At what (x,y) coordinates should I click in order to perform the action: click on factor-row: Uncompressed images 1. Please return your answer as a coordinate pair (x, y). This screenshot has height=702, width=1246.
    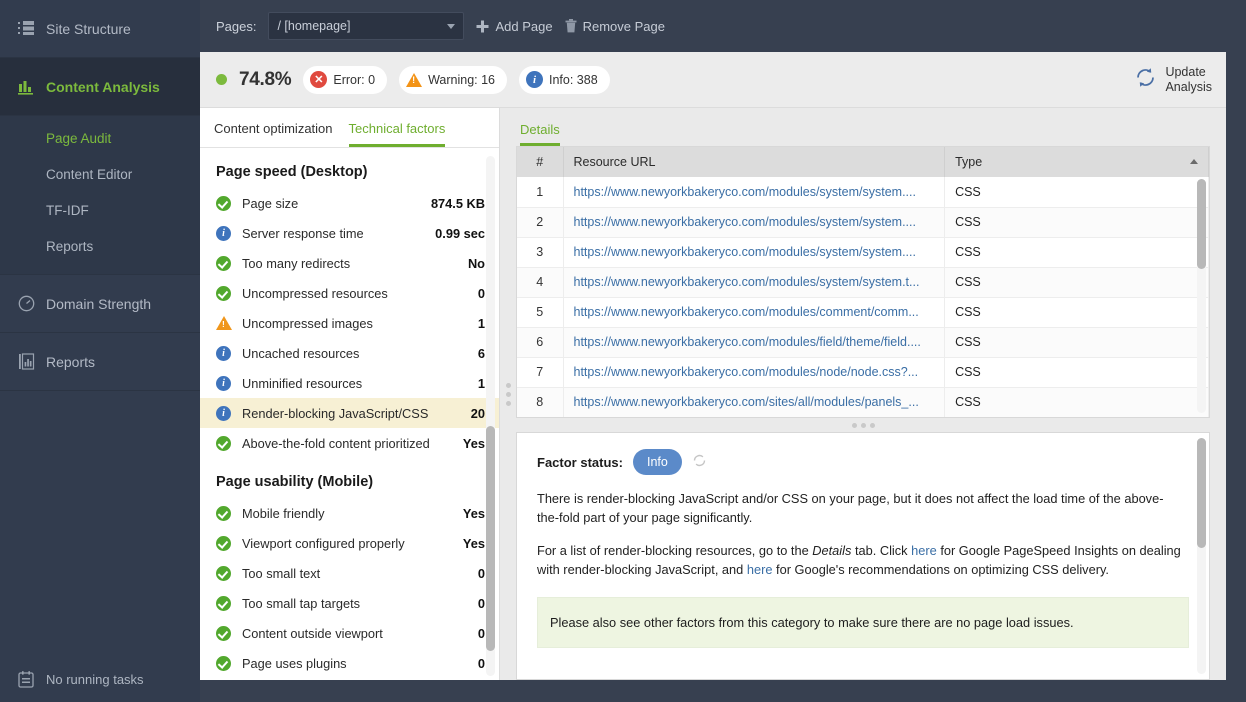
    Looking at the image, I should click on (349, 323).